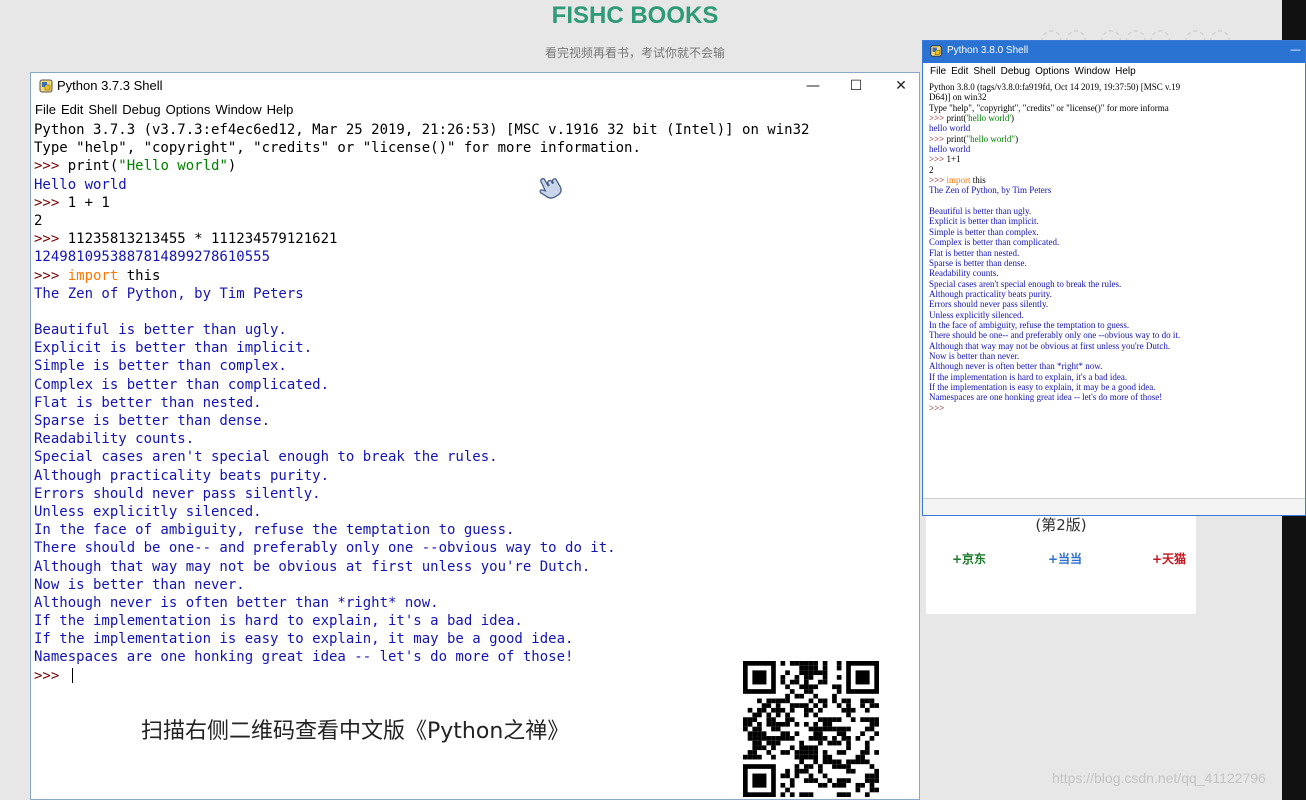 The image size is (1306, 800). What do you see at coordinates (990, 190) in the screenshot?
I see `shell-output: The Zen of Python, by Tim Peters` at bounding box center [990, 190].